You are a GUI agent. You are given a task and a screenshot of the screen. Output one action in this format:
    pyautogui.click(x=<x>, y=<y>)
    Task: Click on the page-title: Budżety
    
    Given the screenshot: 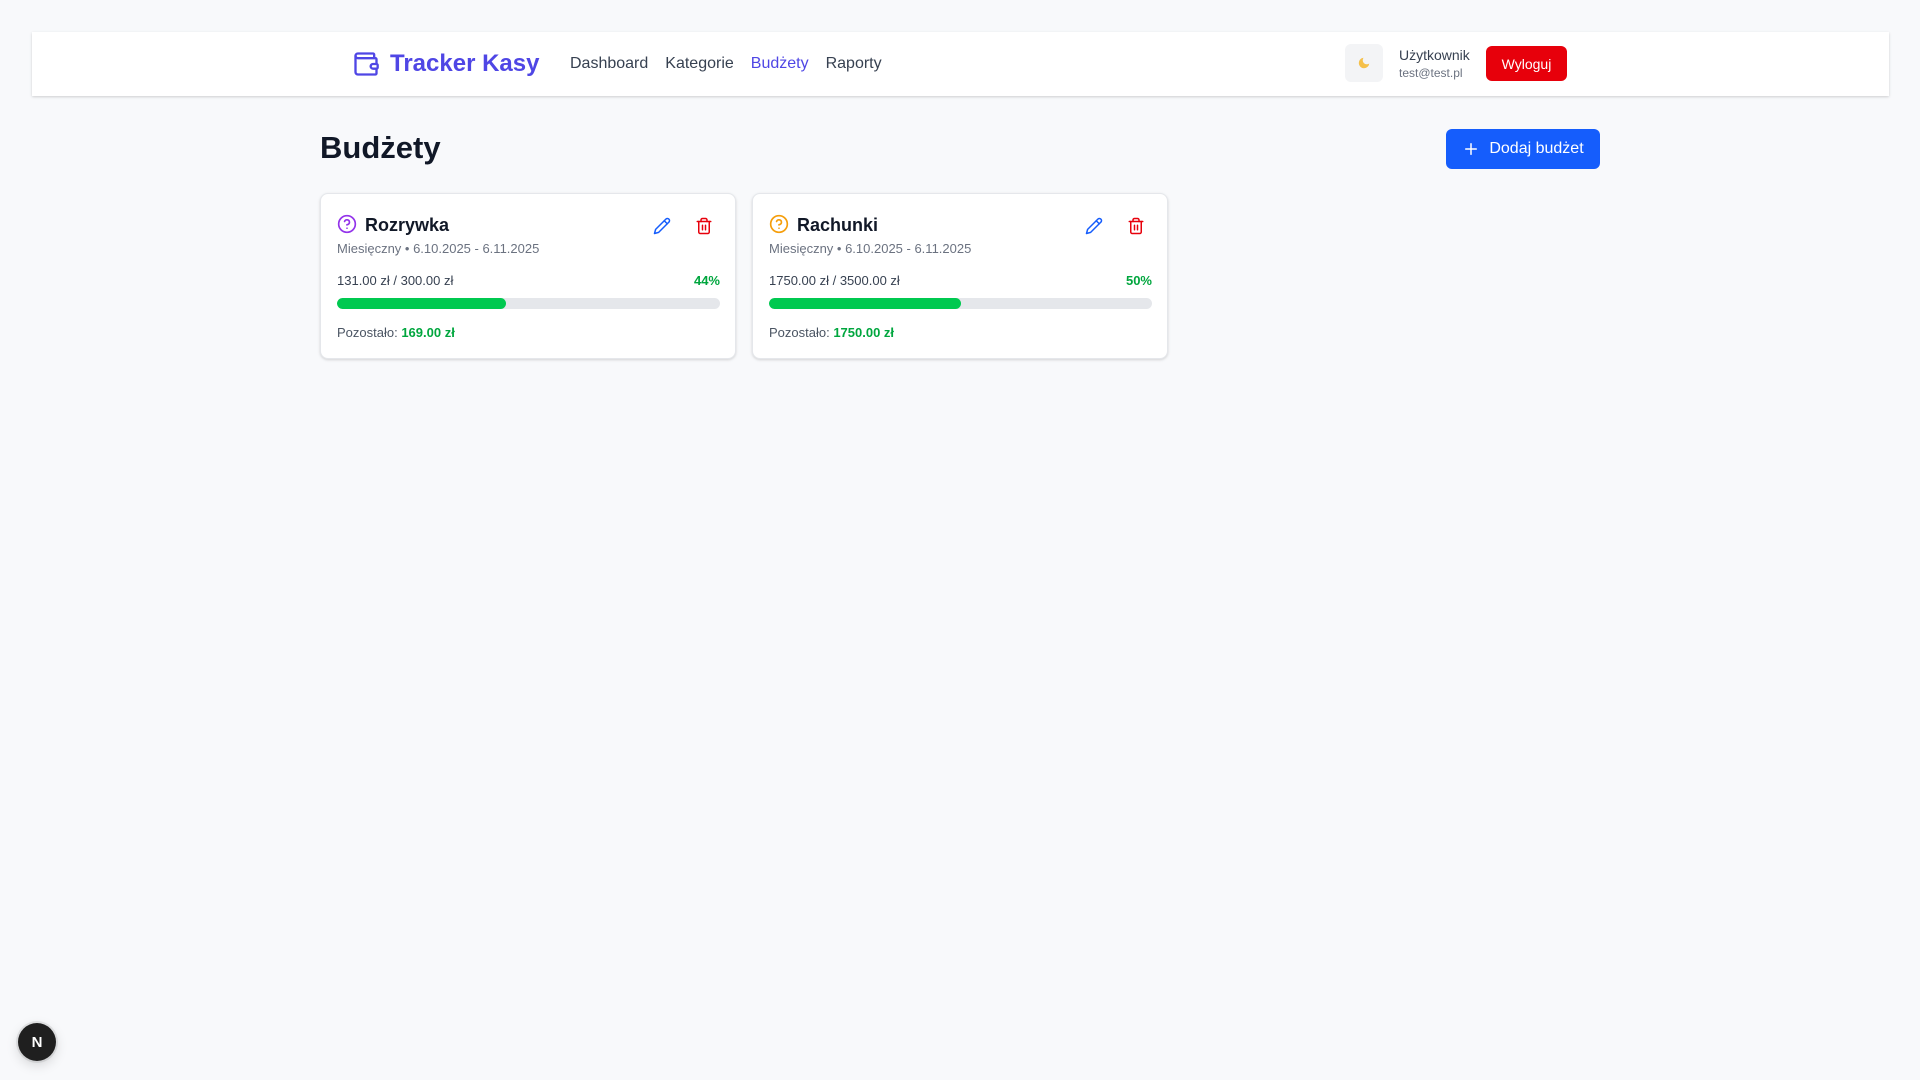 What is the action you would take?
    pyautogui.click(x=380, y=147)
    